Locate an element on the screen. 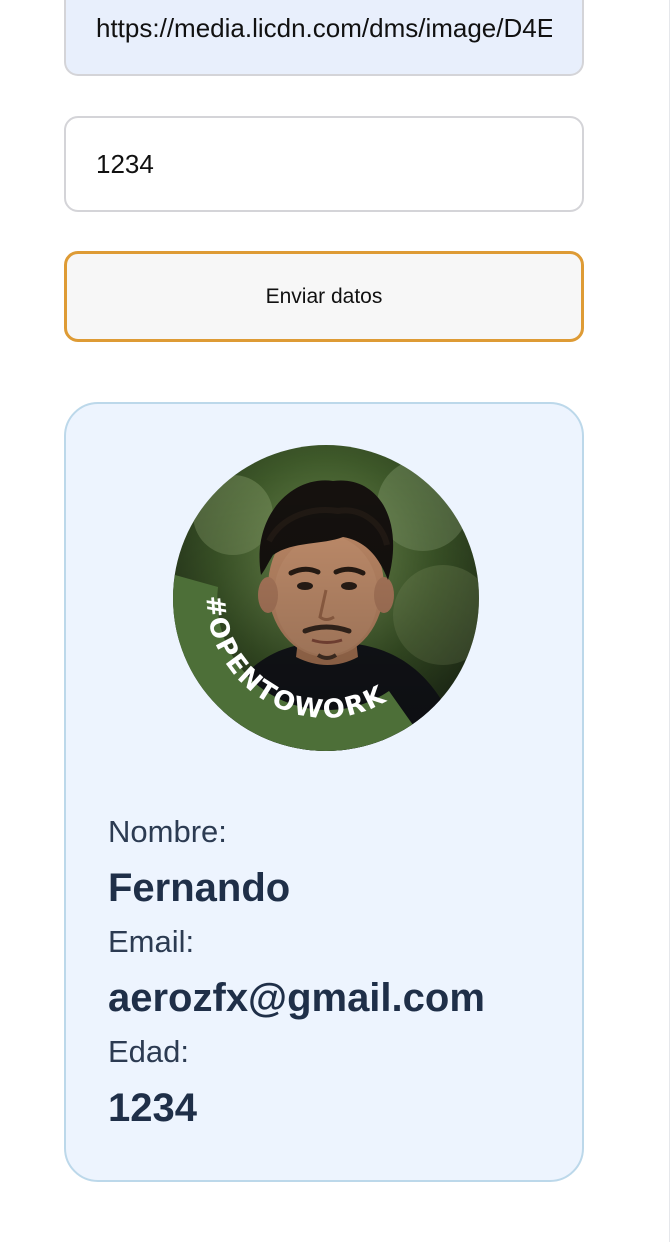  age-input: 1234 is located at coordinates (324, 164).